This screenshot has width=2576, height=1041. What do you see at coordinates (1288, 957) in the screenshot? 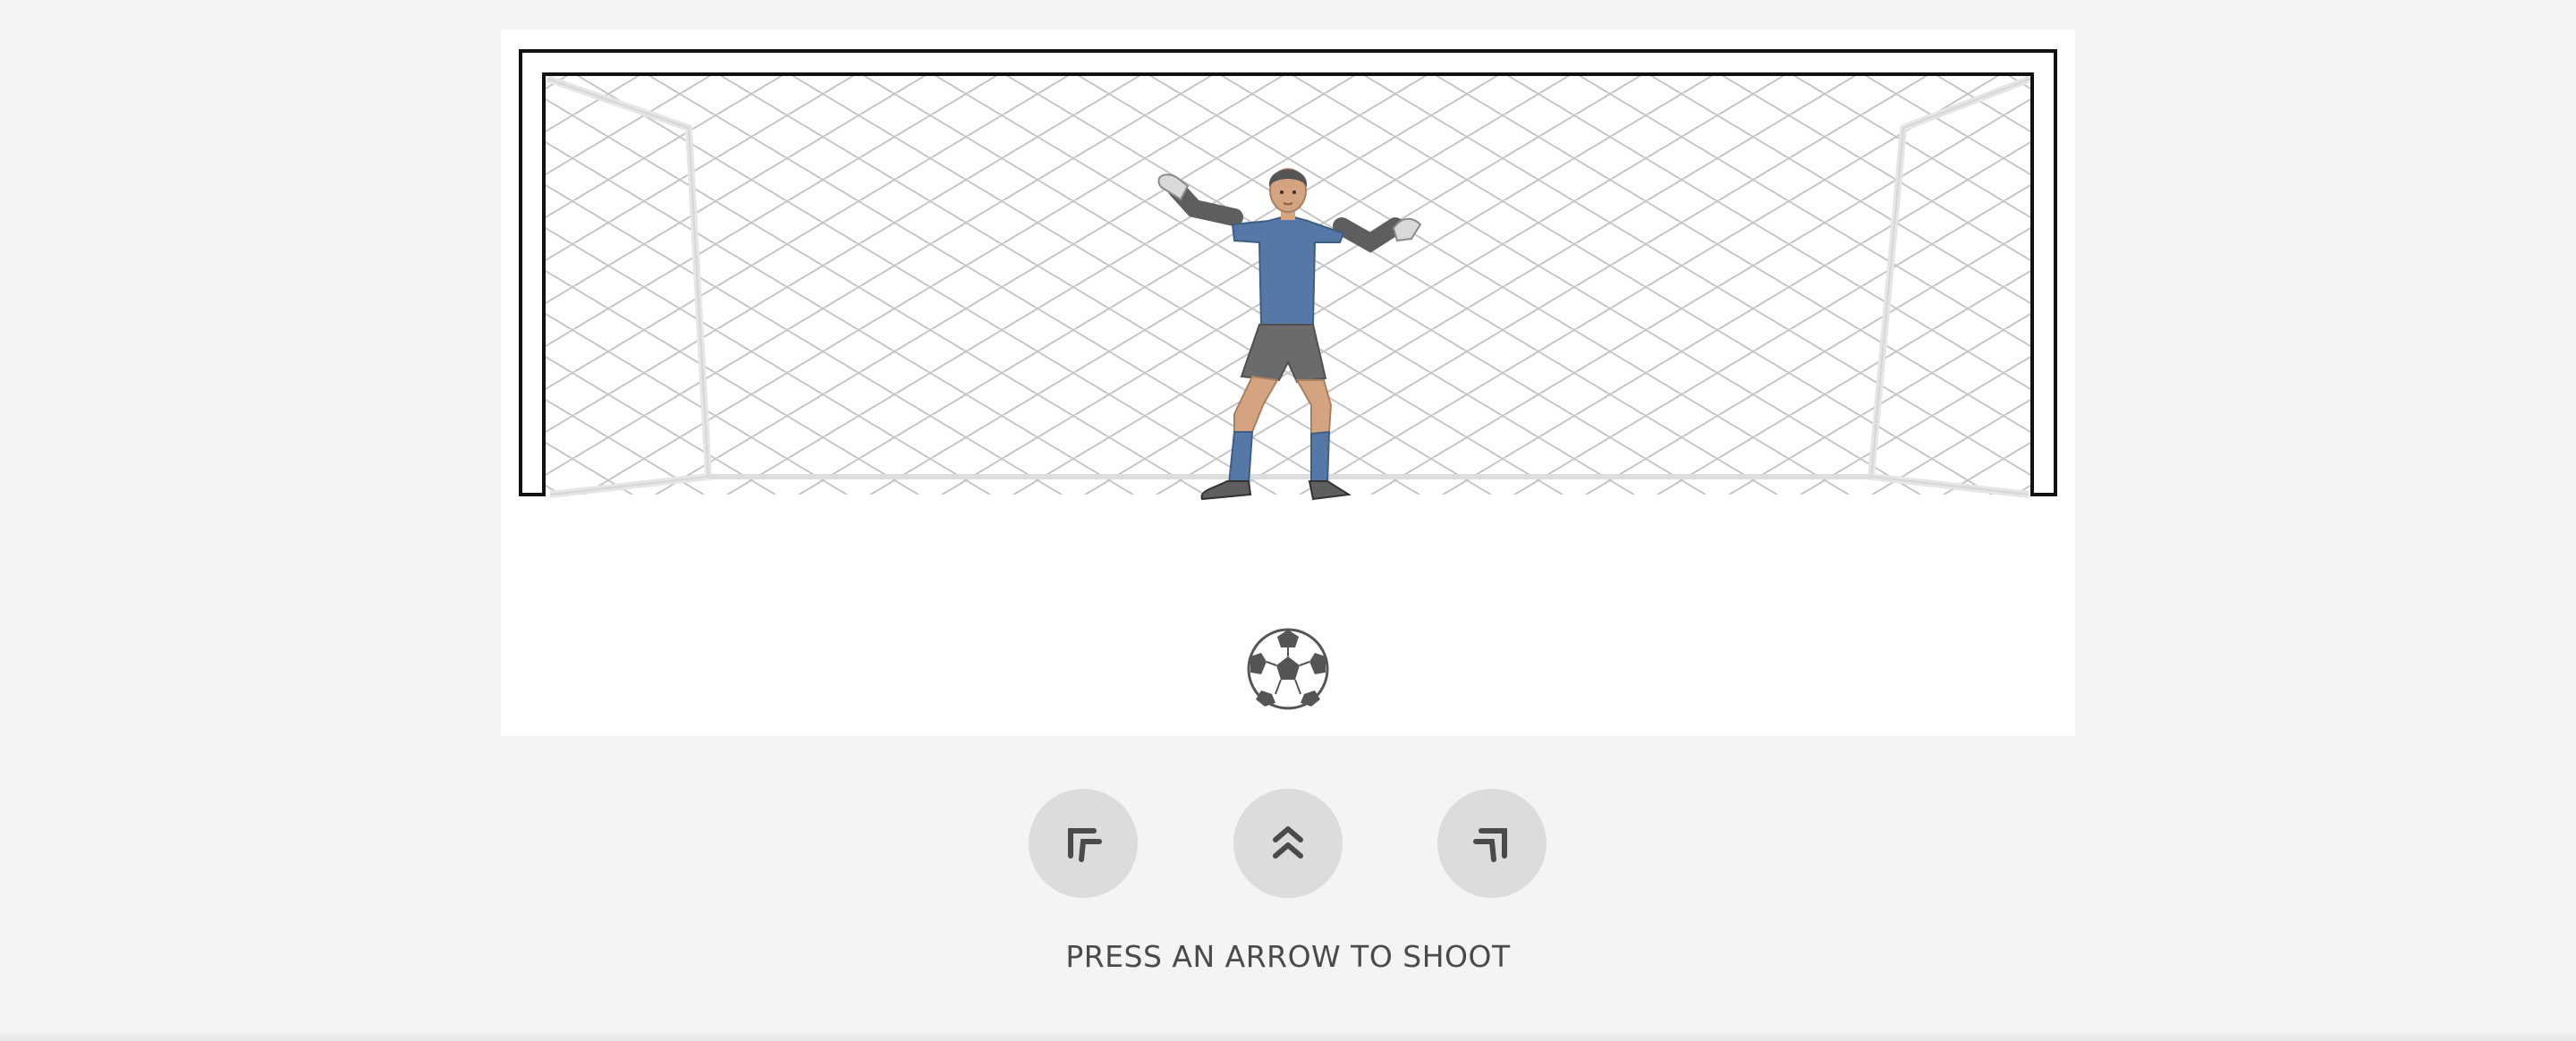
I see `instruction-text: PRESS AN ARROW TO SHOOT` at bounding box center [1288, 957].